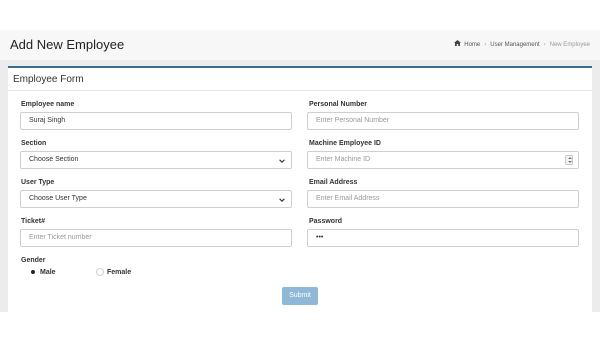 The height and width of the screenshot is (338, 600). What do you see at coordinates (443, 160) in the screenshot?
I see `machine-id-input: Enter Machine ID` at bounding box center [443, 160].